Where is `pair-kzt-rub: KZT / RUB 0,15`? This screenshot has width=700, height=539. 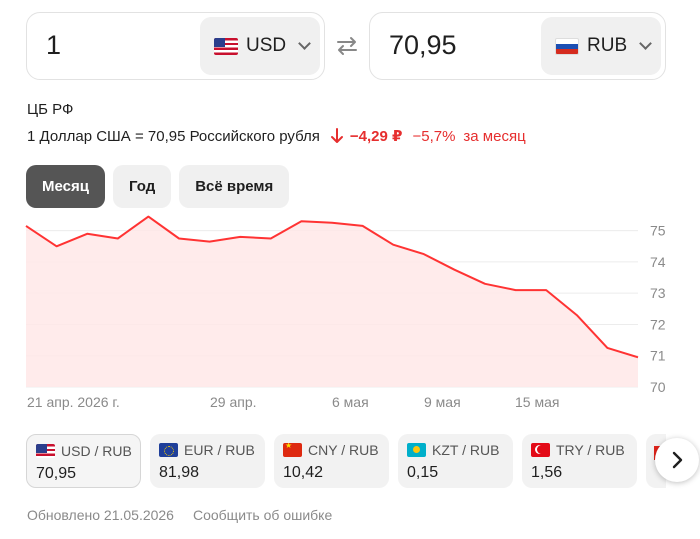
pair-kzt-rub: KZT / RUB 0,15 is located at coordinates (455, 461).